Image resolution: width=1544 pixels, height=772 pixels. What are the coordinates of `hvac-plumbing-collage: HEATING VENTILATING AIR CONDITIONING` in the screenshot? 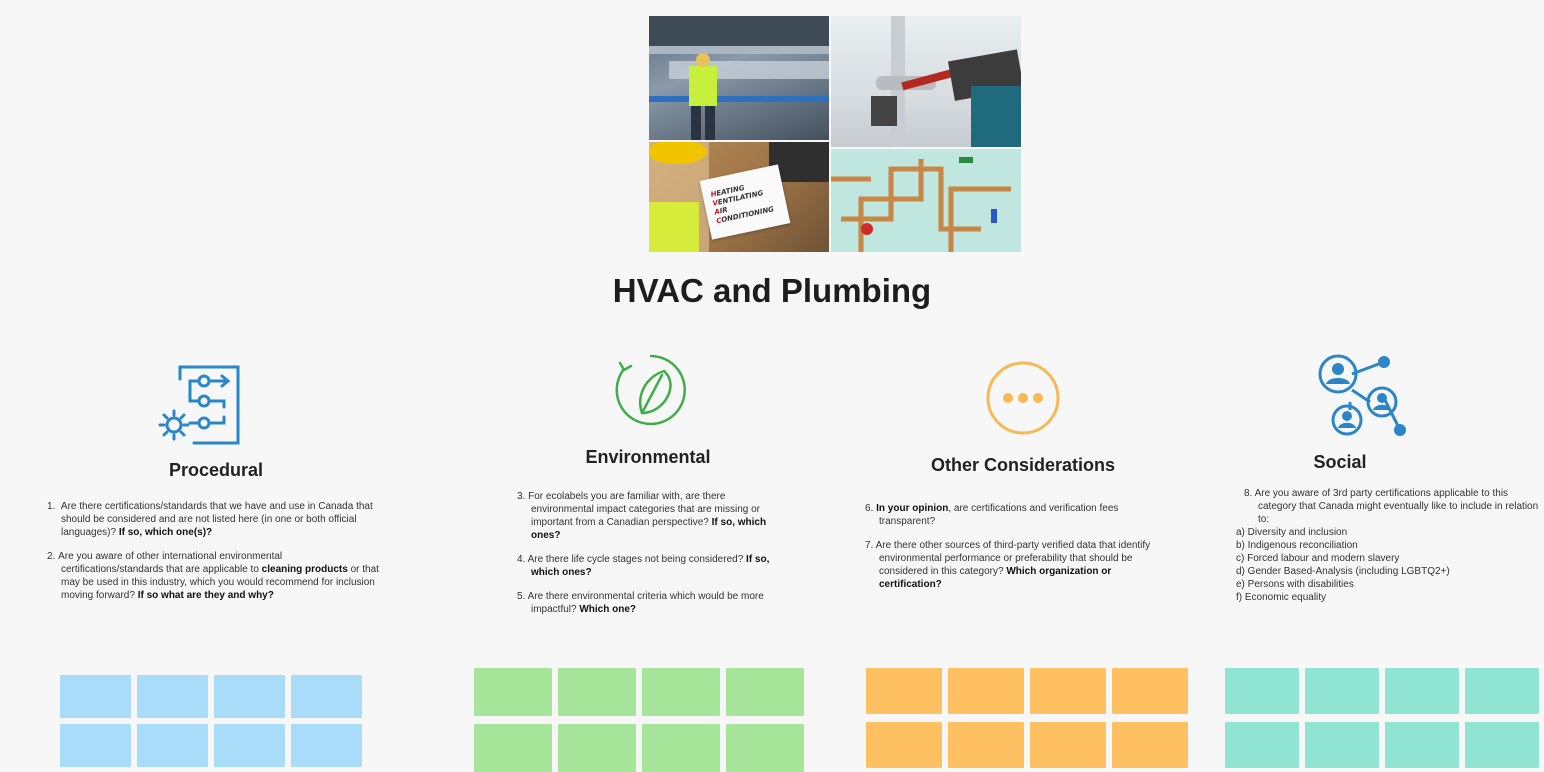 It's located at (835, 134).